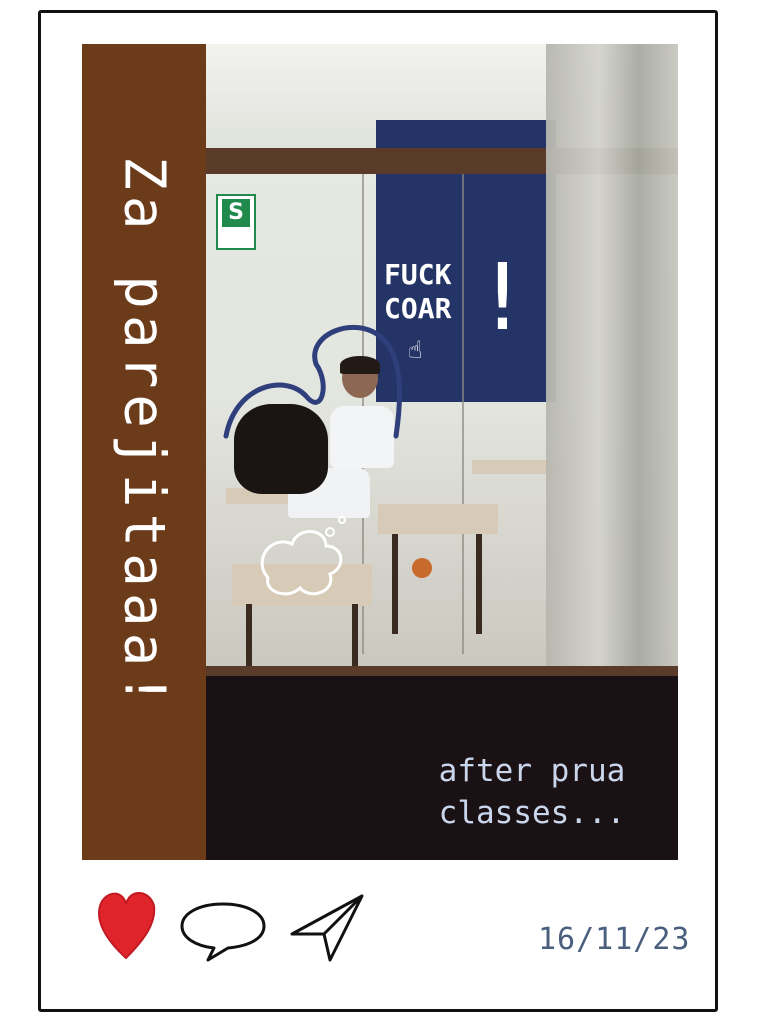  I want to click on caption-line-1: after prua, so click(532, 771).